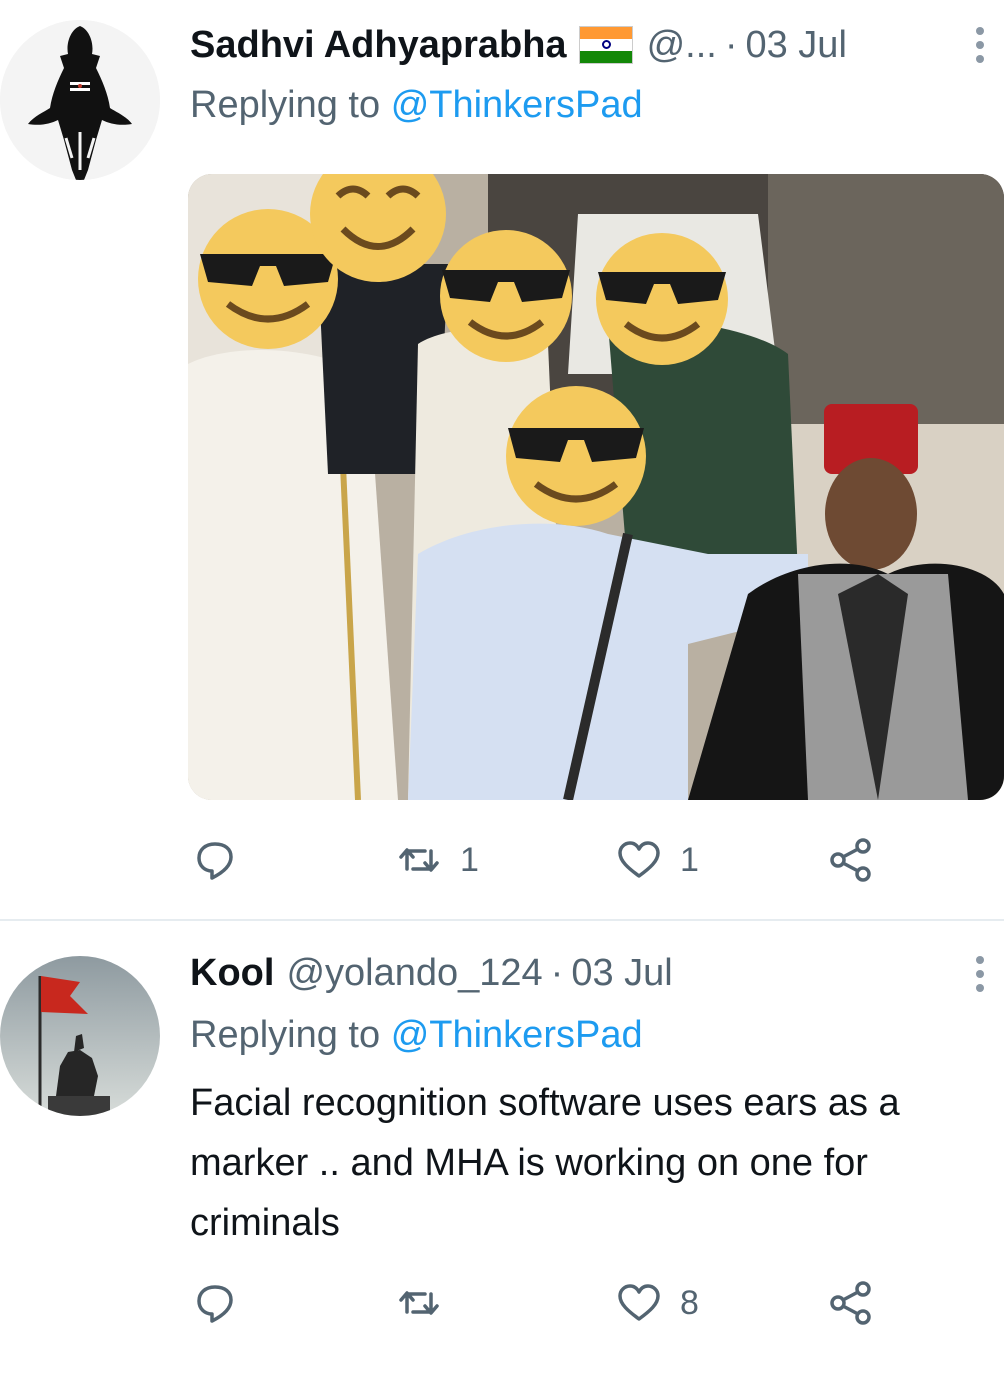 The height and width of the screenshot is (1378, 1004). I want to click on flag-statue-avatar-image, so click(80, 1036).